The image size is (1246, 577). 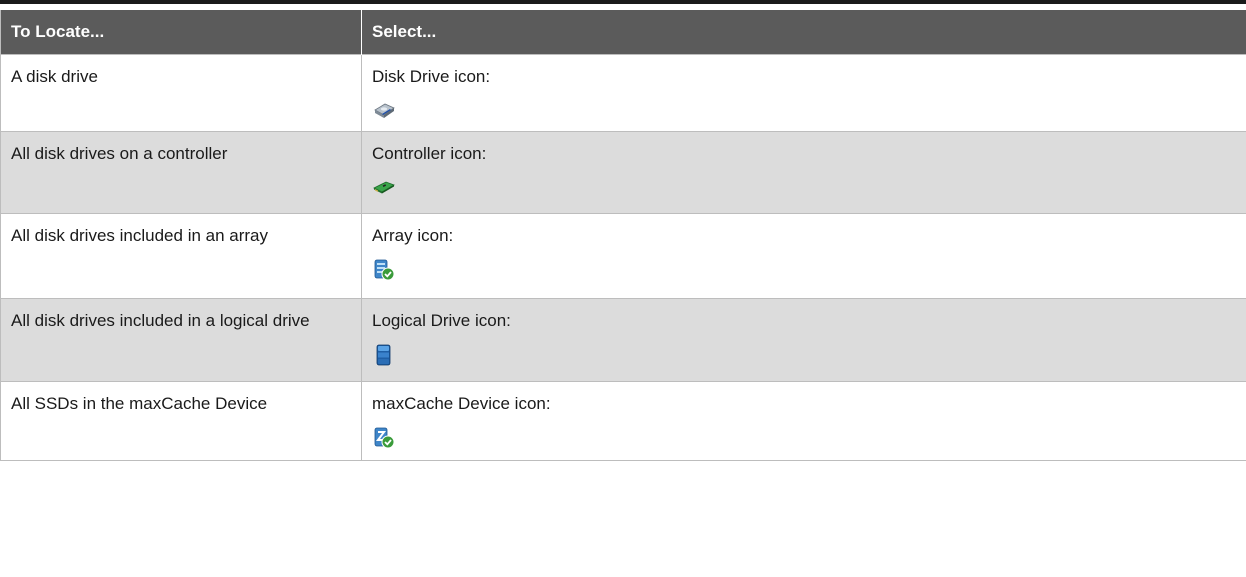 I want to click on locate-cell: All SSDs in the maxCache Device, so click(x=181, y=421).